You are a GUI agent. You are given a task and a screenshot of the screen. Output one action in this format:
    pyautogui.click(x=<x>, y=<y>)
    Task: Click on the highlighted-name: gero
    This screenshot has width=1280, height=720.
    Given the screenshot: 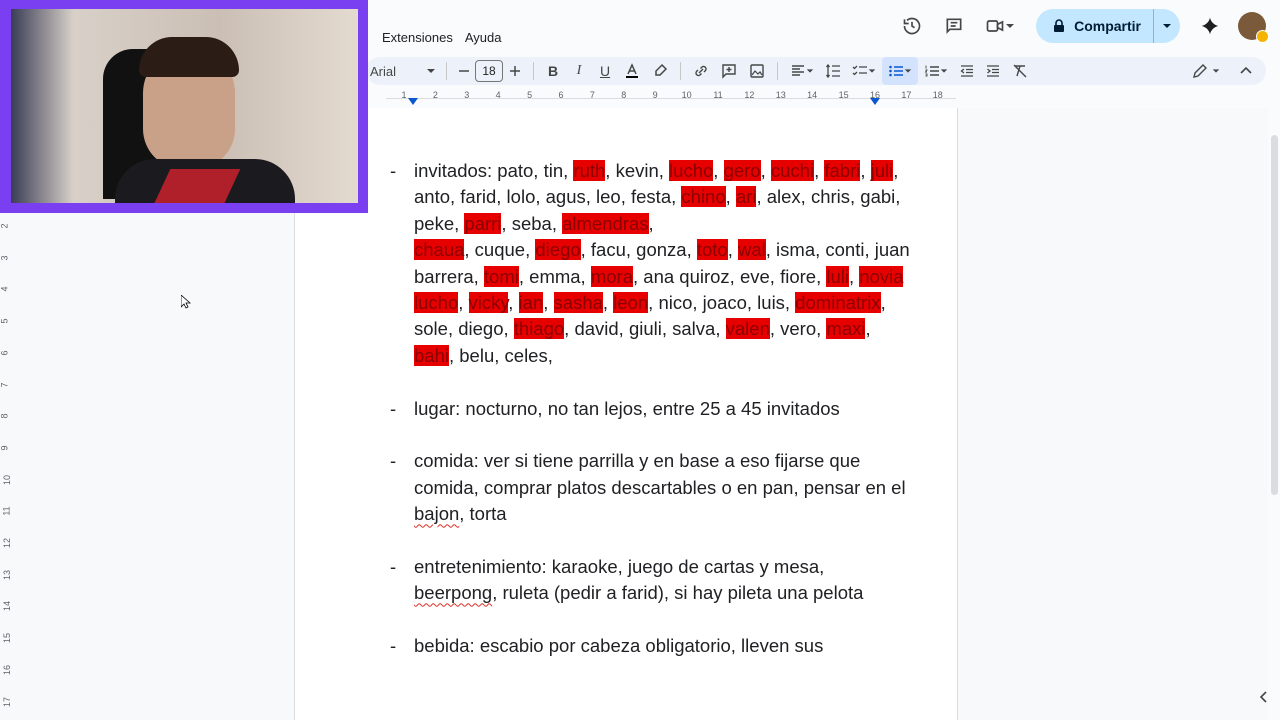 What is the action you would take?
    pyautogui.click(x=742, y=170)
    